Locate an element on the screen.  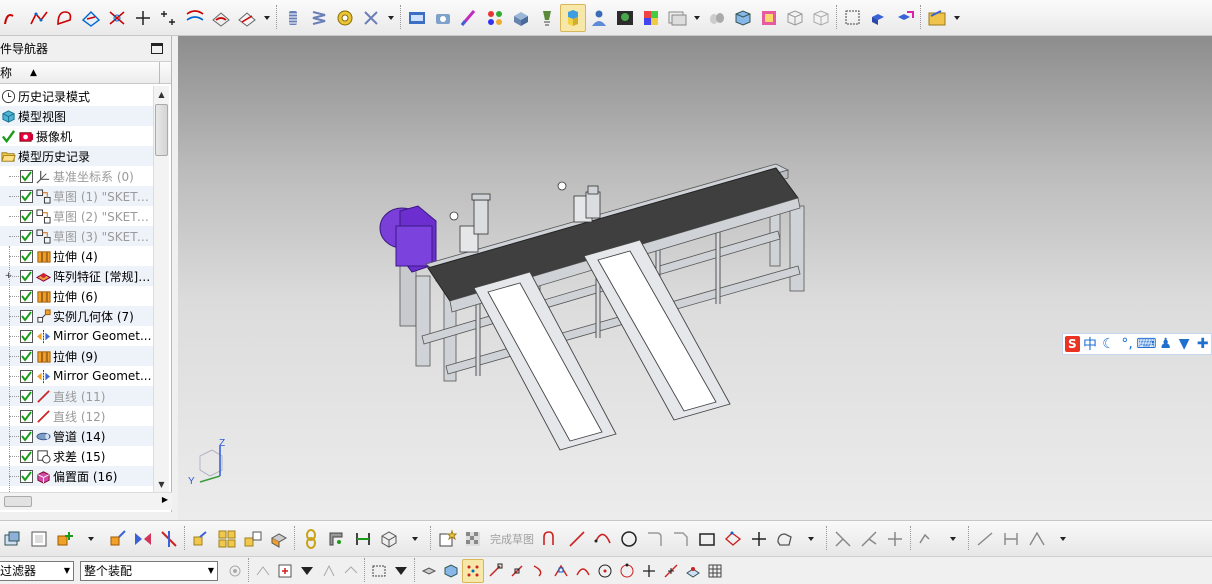
column-divider is located at coordinates (165, 72).